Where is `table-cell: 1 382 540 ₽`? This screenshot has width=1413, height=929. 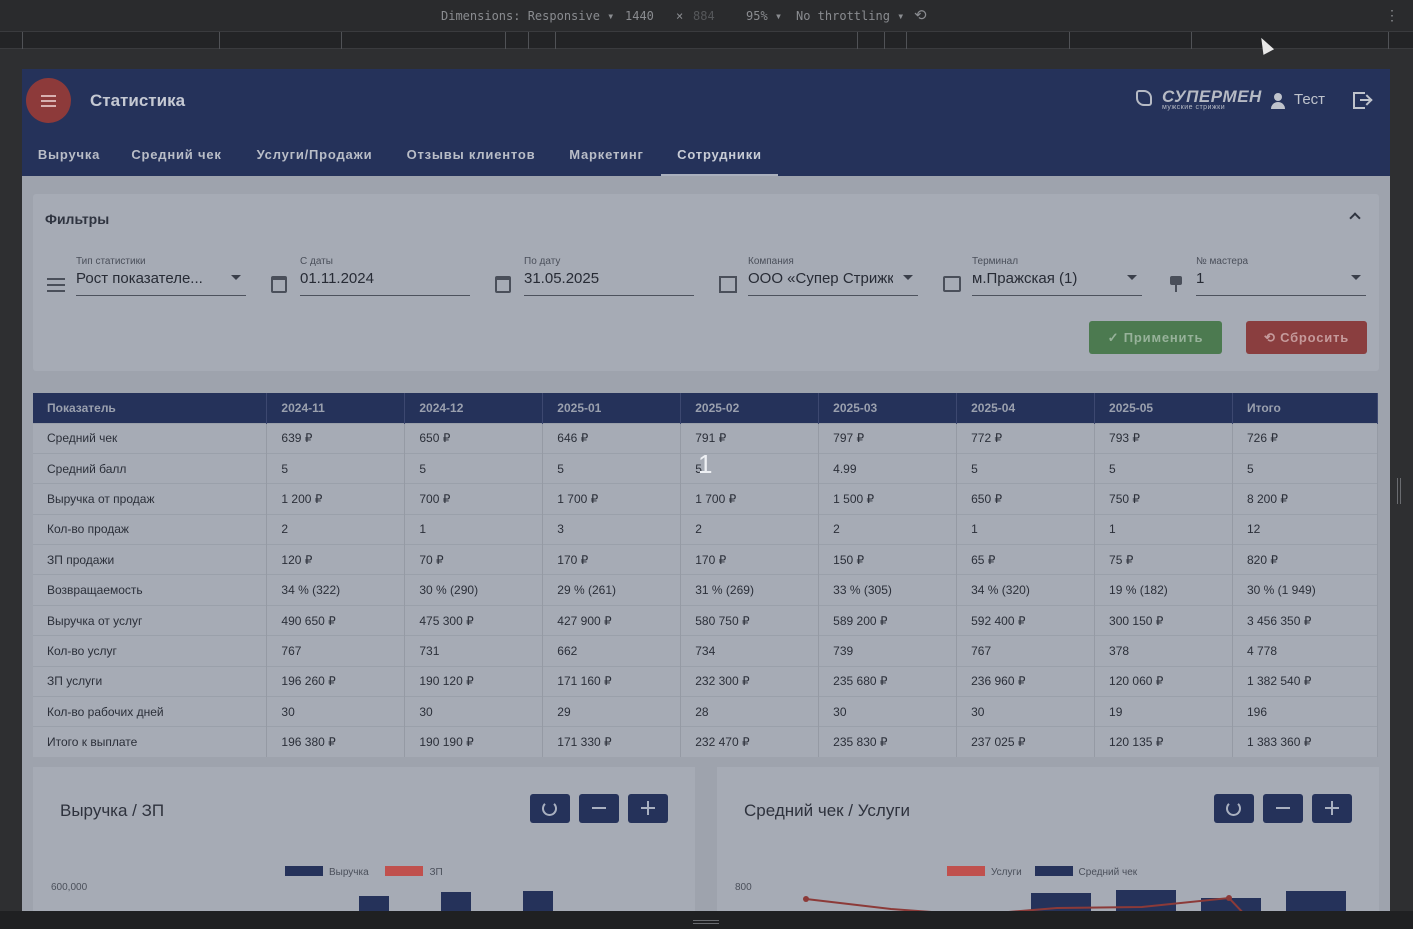 table-cell: 1 382 540 ₽ is located at coordinates (1305, 681).